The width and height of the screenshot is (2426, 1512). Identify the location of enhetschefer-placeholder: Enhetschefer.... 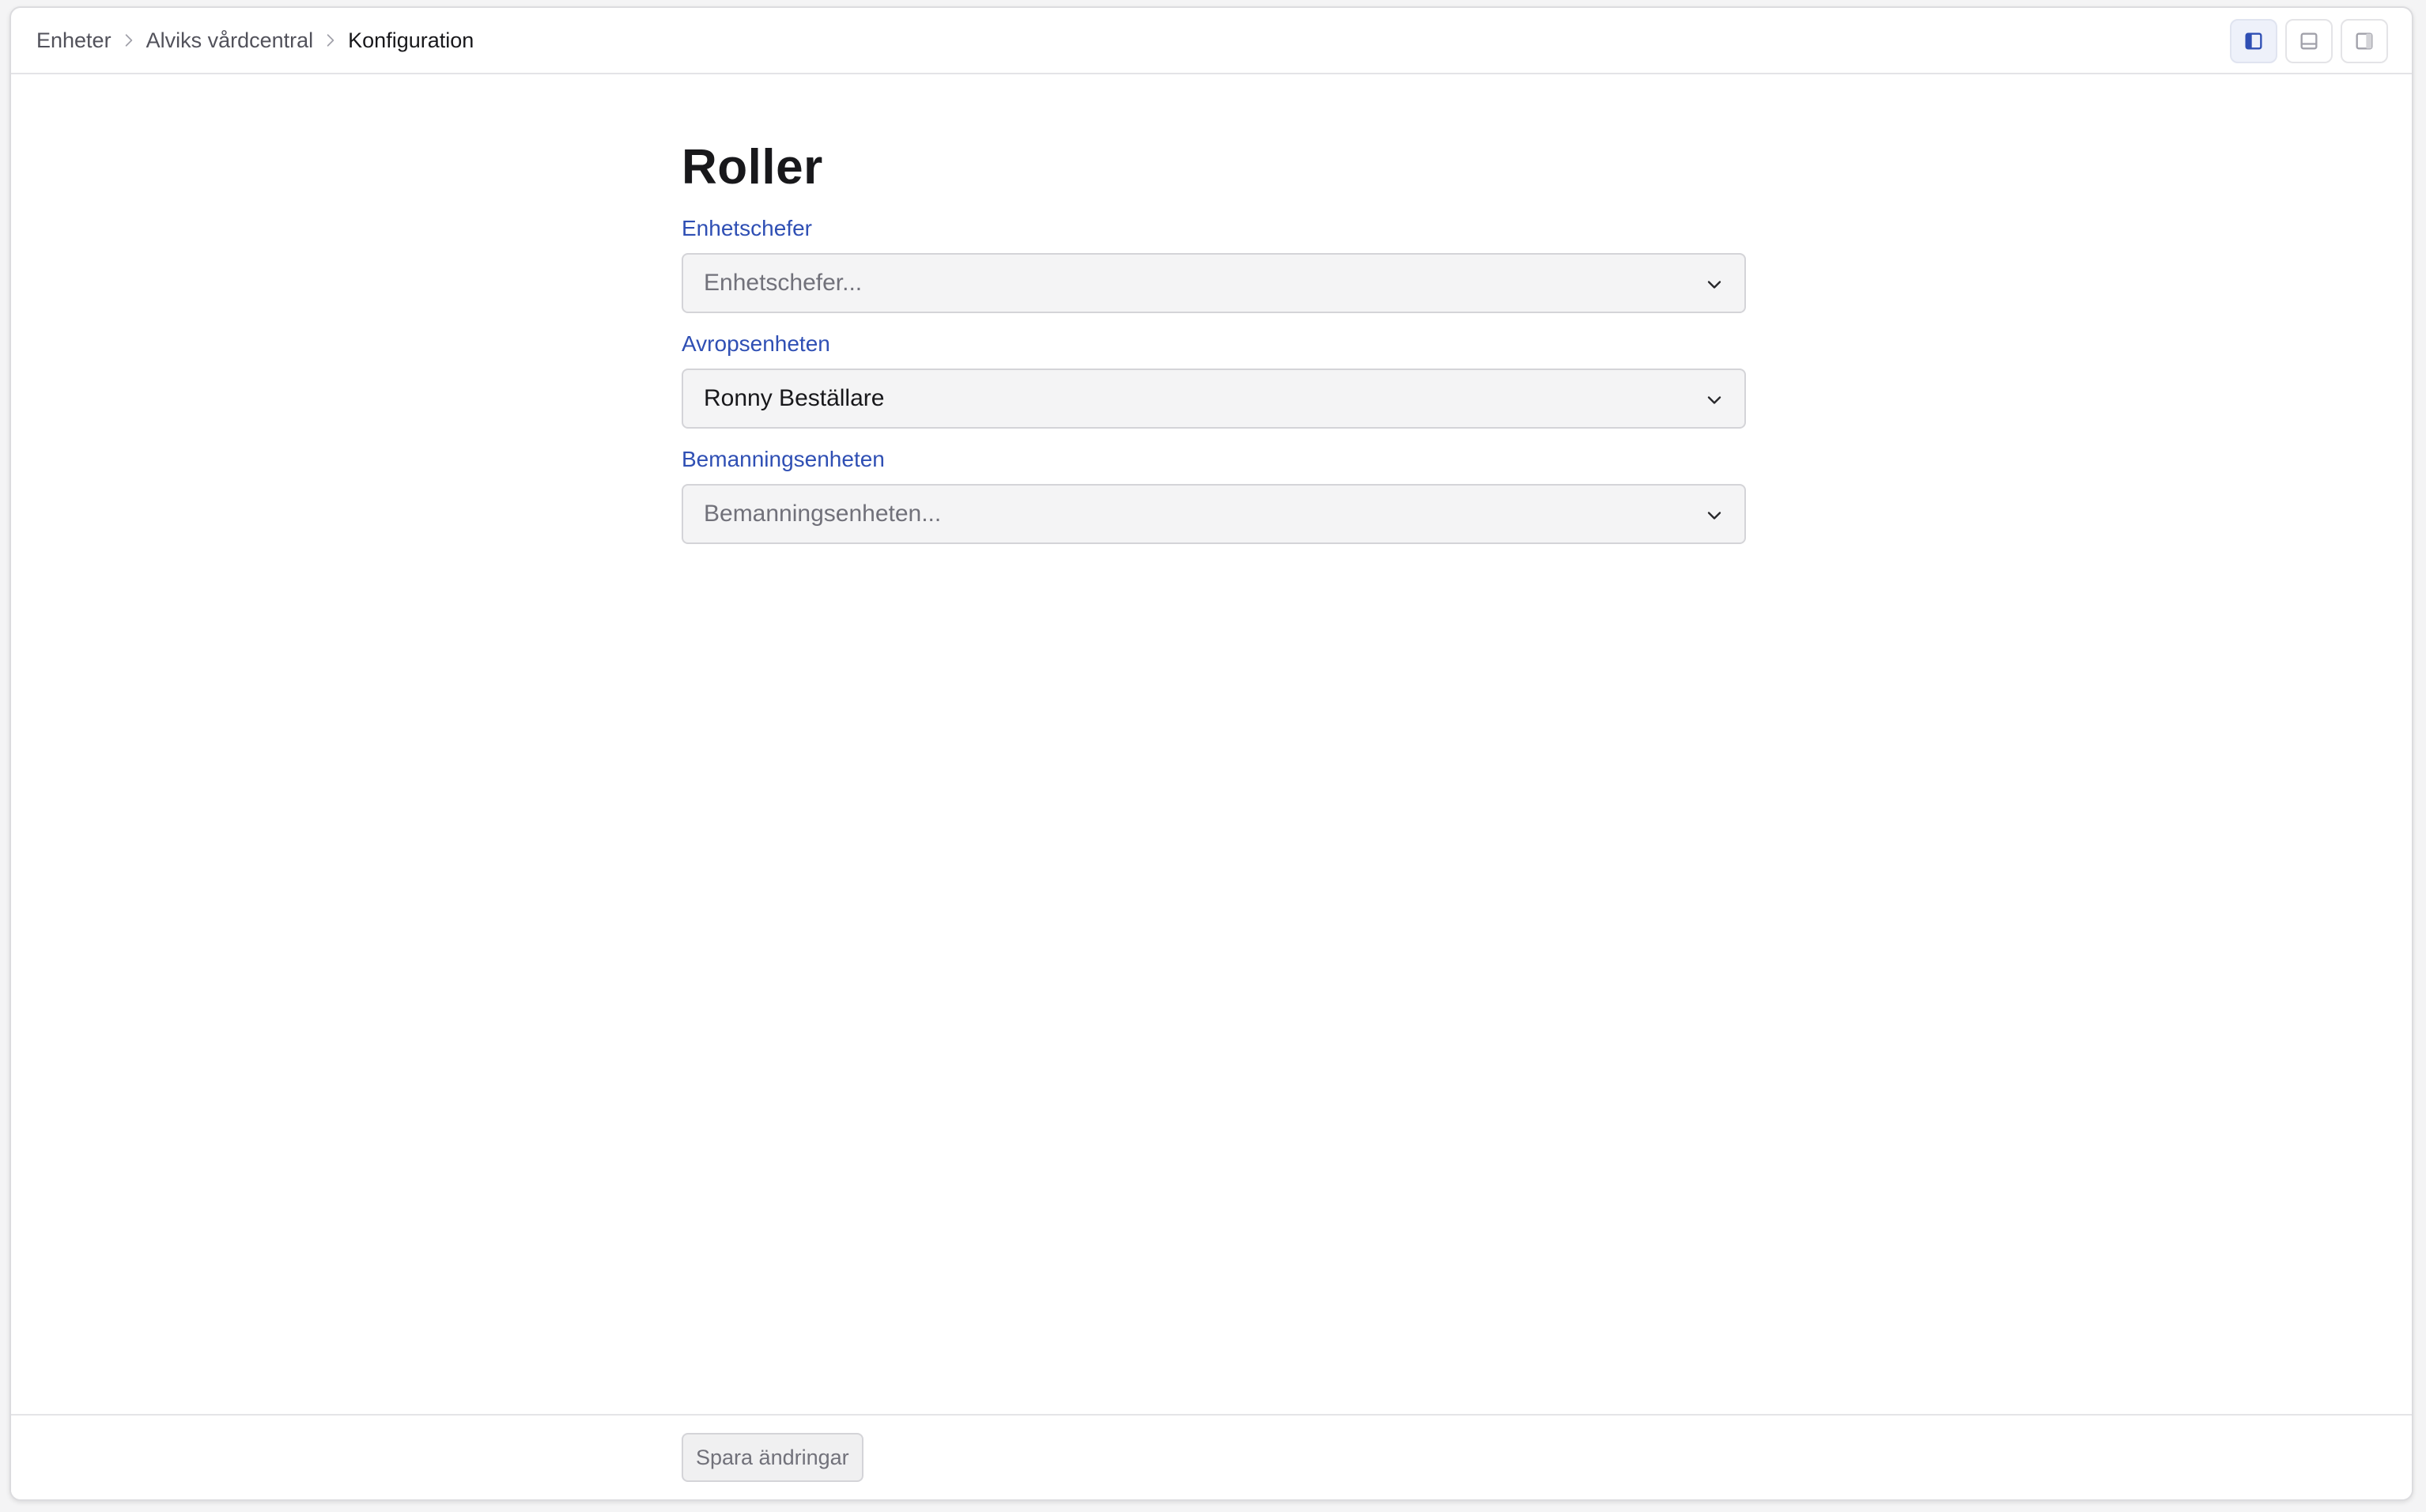
(783, 283).